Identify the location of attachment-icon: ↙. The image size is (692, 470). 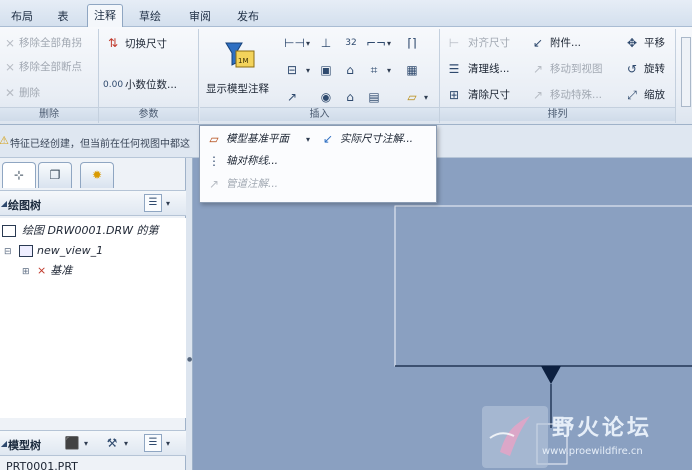
(538, 43).